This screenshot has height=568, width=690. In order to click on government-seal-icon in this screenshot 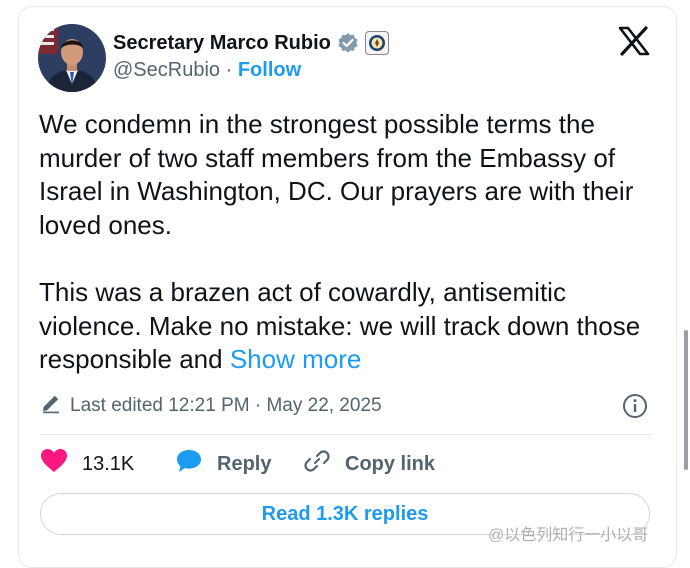, I will do `click(376, 43)`.